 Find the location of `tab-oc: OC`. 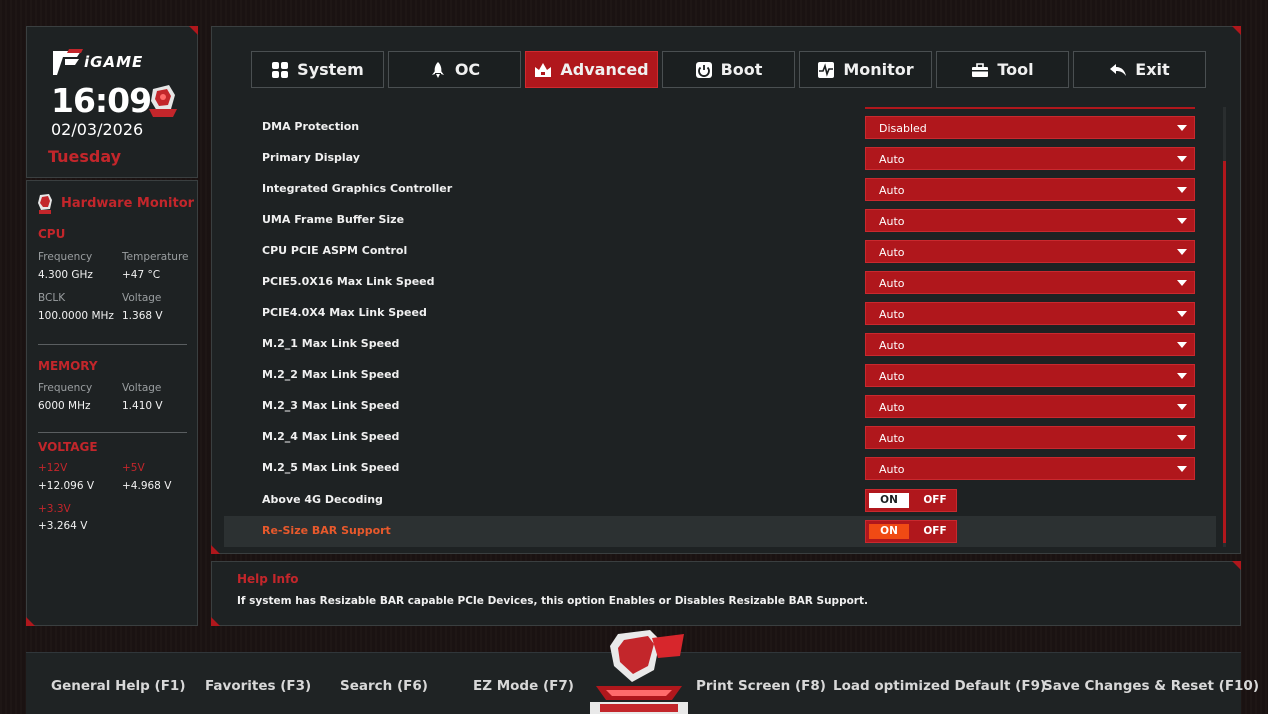

tab-oc: OC is located at coordinates (454, 69).